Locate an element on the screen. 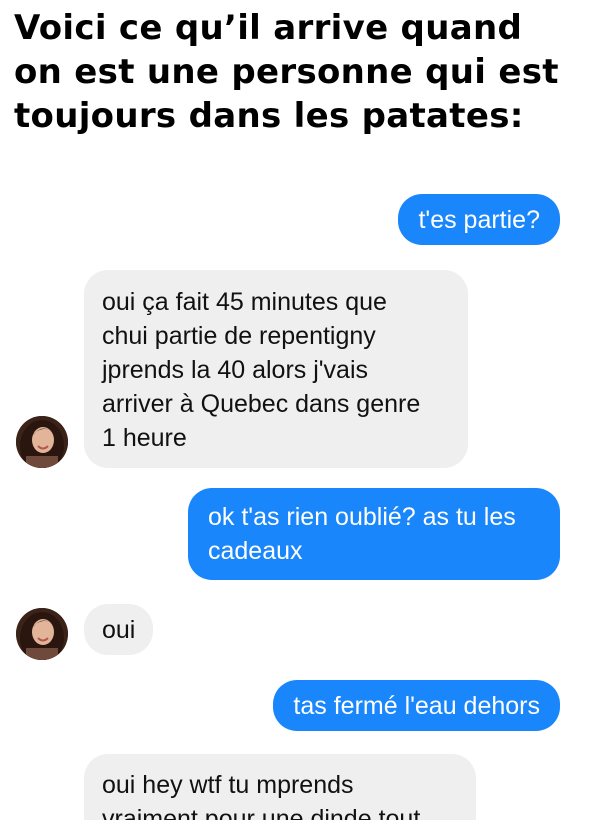 This screenshot has height=820, width=600. message-text: chui partie de repentigny is located at coordinates (239, 336).